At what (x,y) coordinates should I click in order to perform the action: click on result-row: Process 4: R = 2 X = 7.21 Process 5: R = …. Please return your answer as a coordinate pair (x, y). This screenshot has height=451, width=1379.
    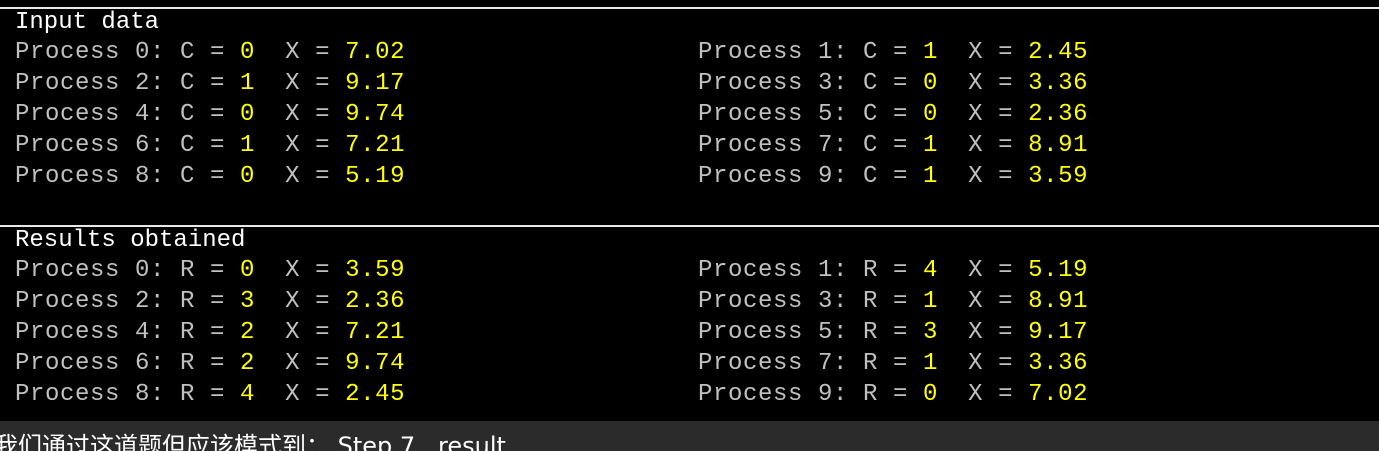
    Looking at the image, I should click on (689, 332).